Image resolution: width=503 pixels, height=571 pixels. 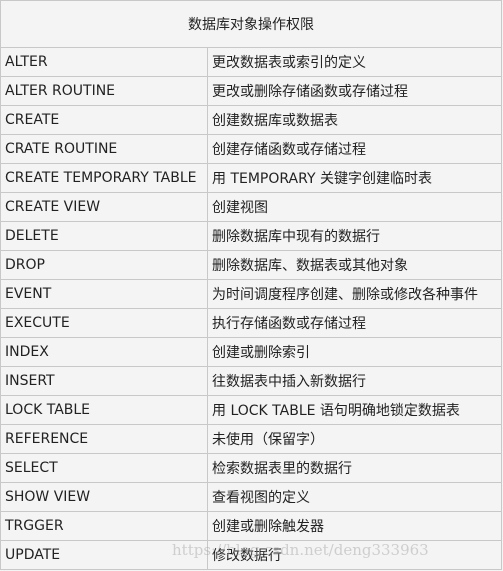 What do you see at coordinates (104, 381) in the screenshot?
I see `privilege-cell: INSERT` at bounding box center [104, 381].